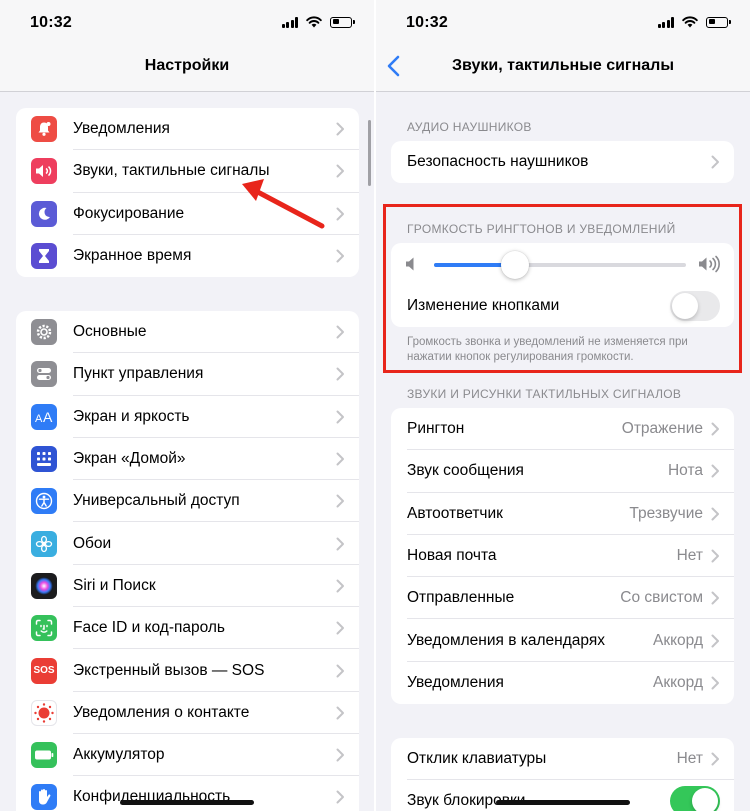 This screenshot has width=750, height=811. What do you see at coordinates (44, 459) in the screenshot?
I see `home-grid-icon` at bounding box center [44, 459].